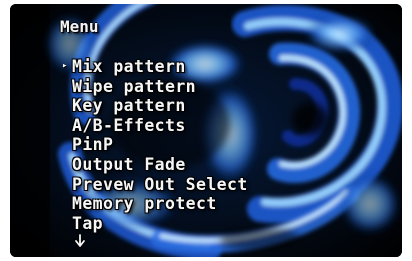 The height and width of the screenshot is (261, 412). I want to click on menu-item-label: Mix pattern, so click(129, 66).